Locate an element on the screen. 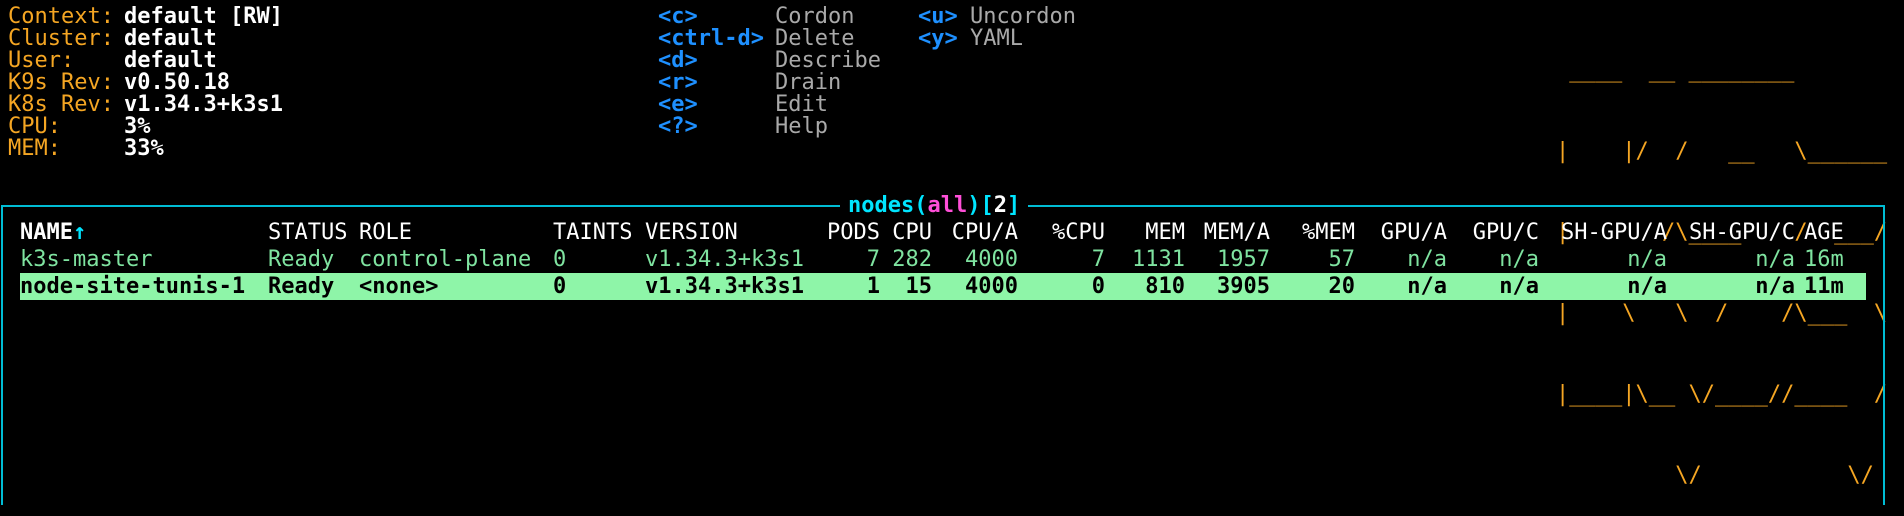 Image resolution: width=1904 pixels, height=516 pixels. info-value: 33% is located at coordinates (144, 148).